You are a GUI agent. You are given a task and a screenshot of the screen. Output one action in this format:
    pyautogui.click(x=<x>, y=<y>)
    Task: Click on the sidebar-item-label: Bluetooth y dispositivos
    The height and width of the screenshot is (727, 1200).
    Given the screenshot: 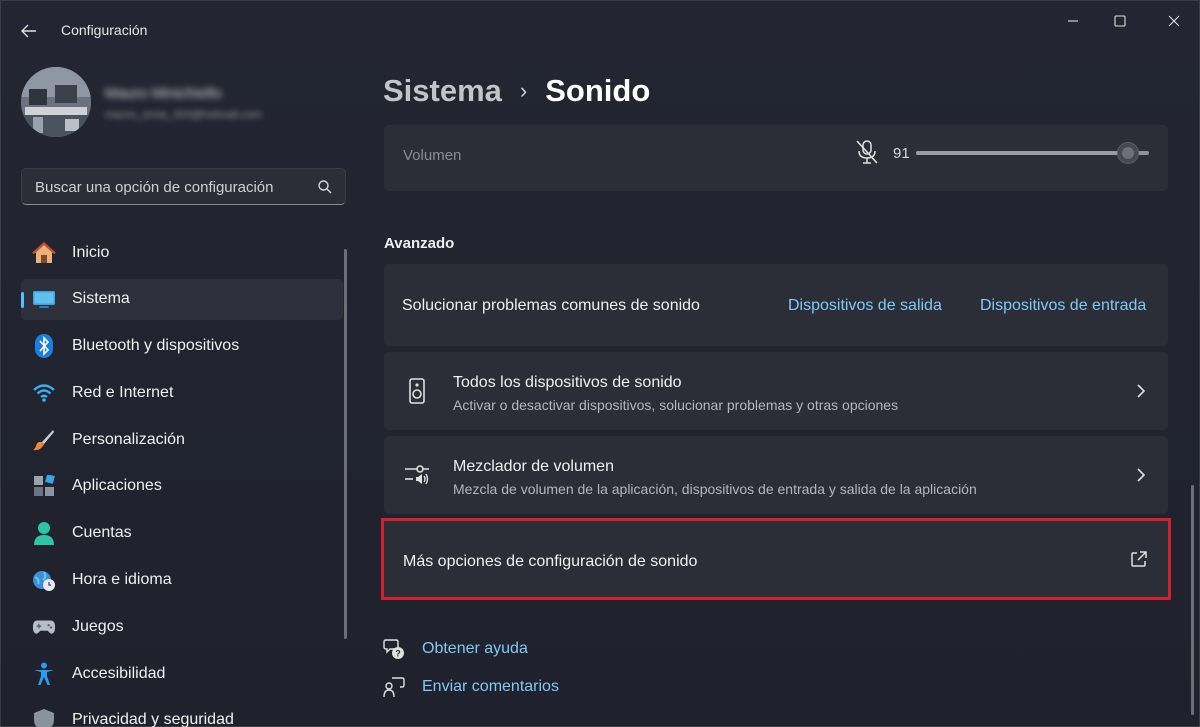 What is the action you would take?
    pyautogui.click(x=156, y=346)
    